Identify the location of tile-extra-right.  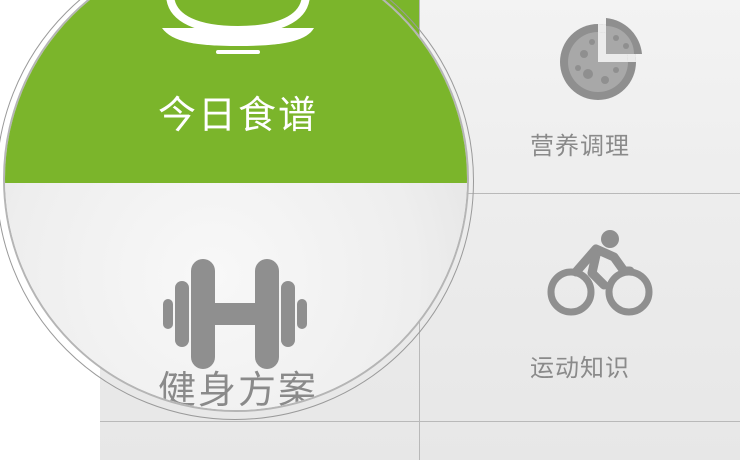
(580, 440).